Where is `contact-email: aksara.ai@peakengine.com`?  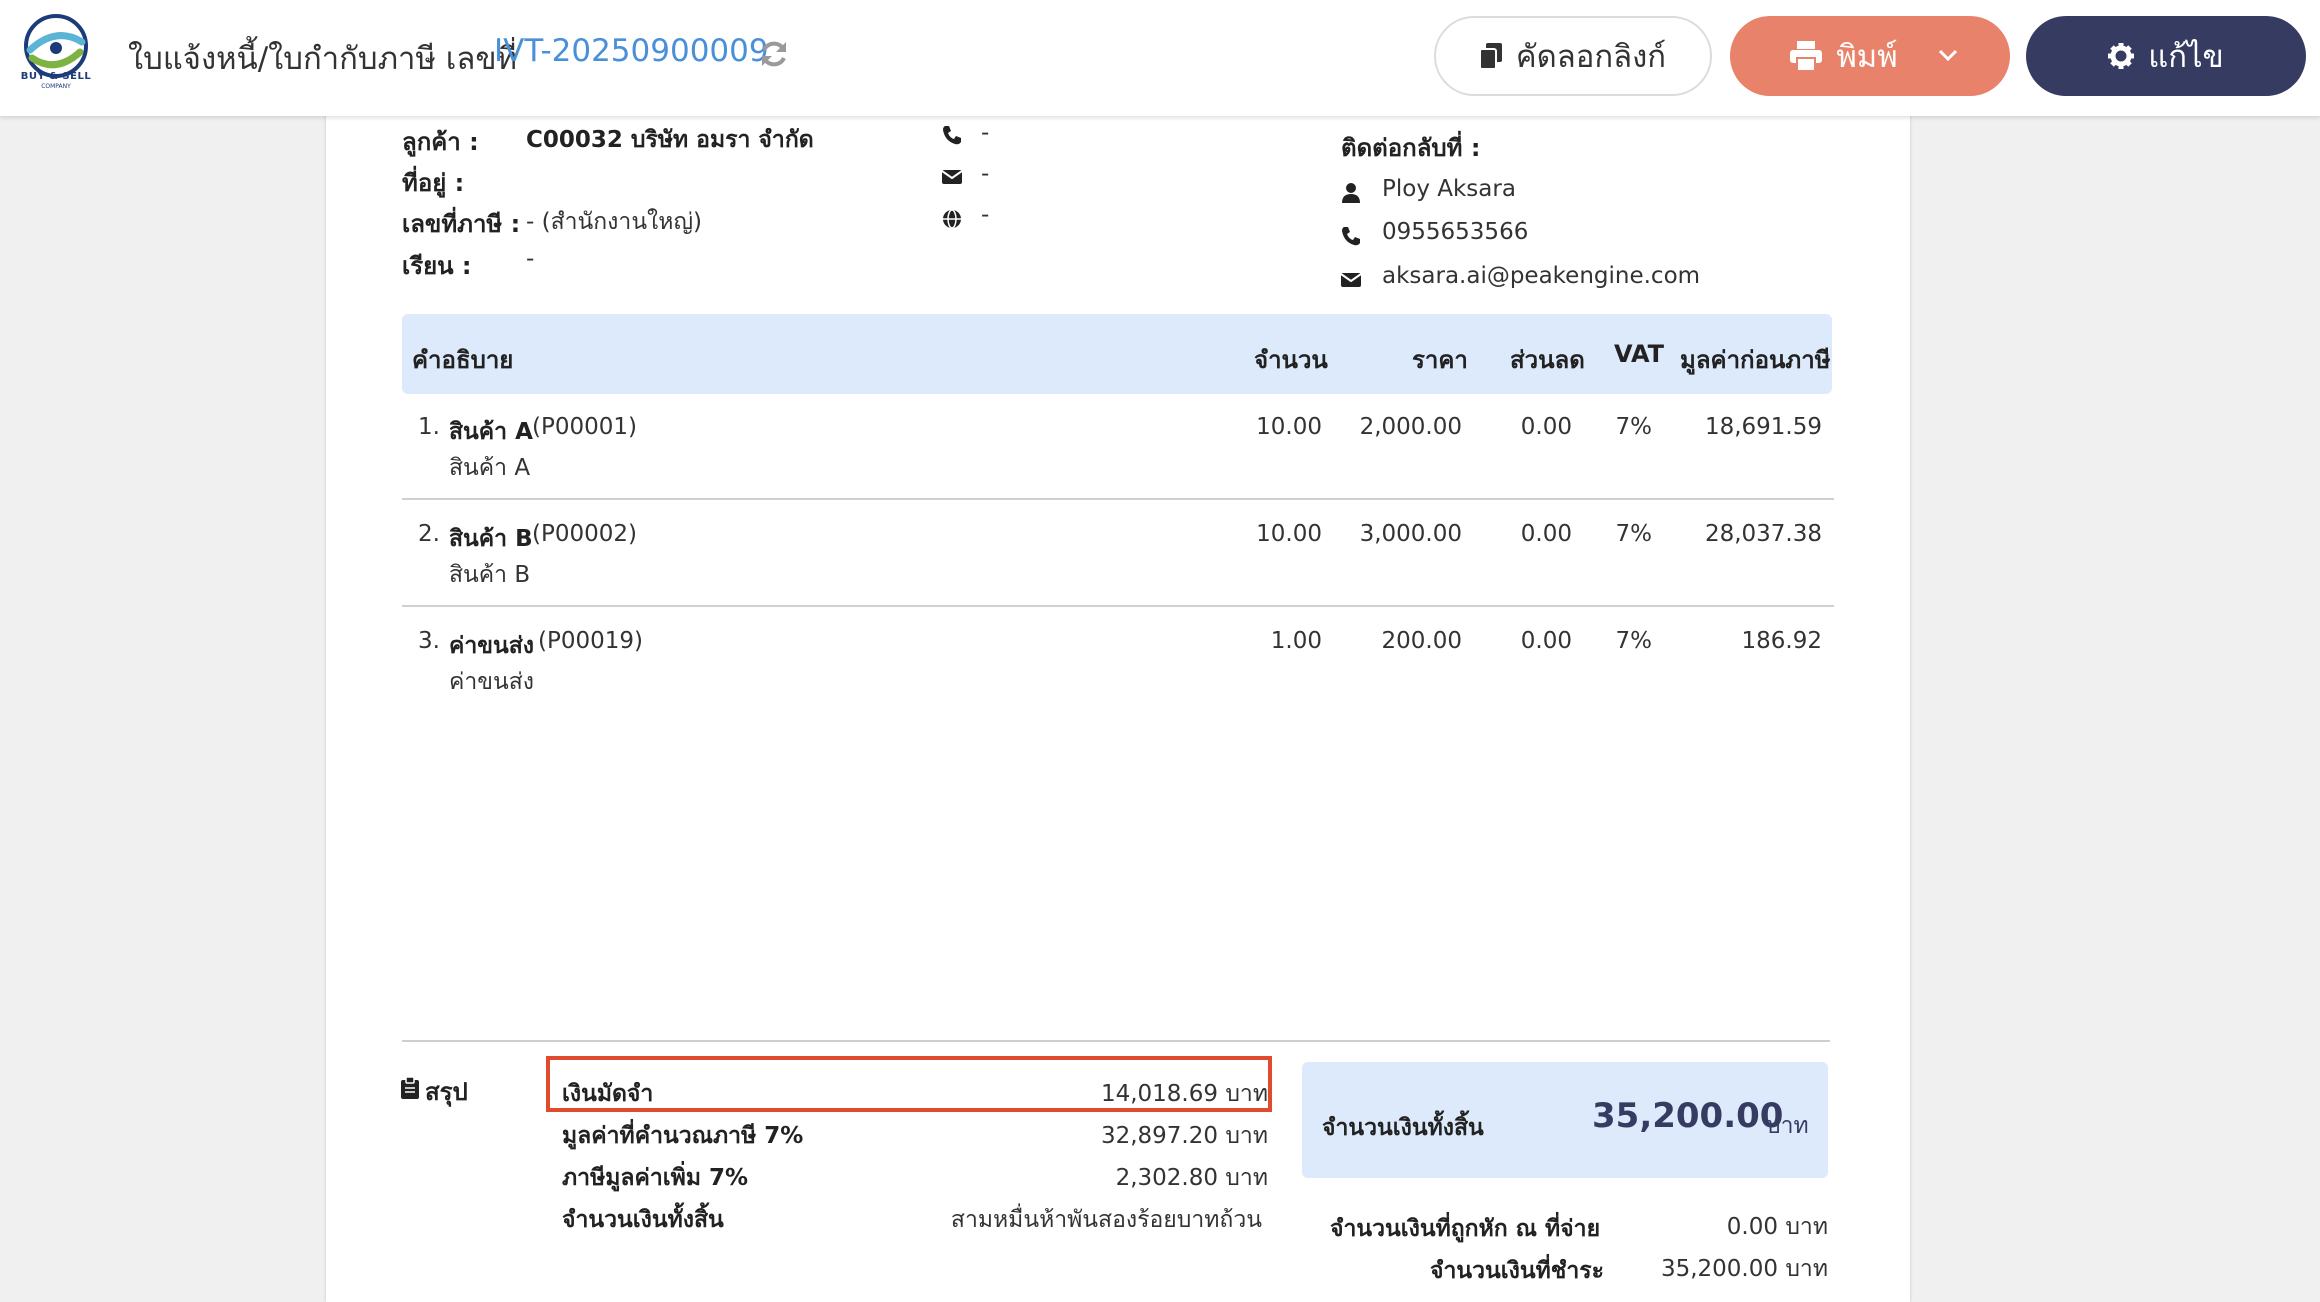 contact-email: aksara.ai@peakengine.com is located at coordinates (1541, 276).